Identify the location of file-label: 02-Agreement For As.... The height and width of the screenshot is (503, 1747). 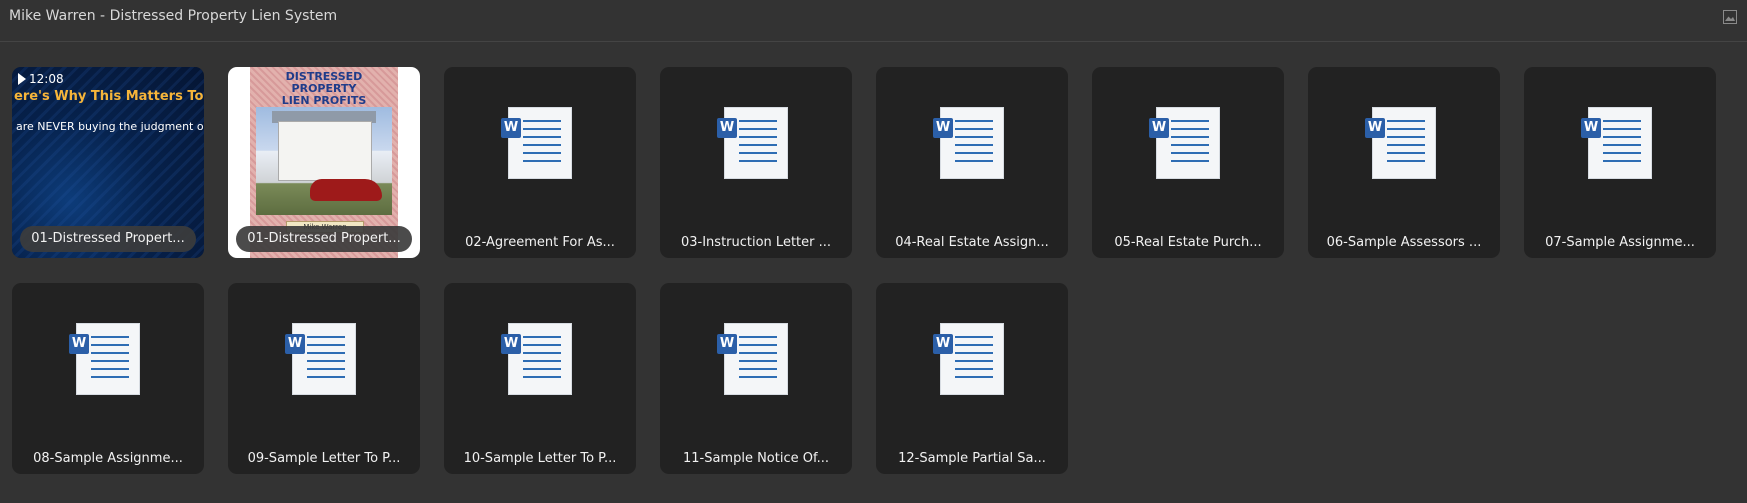
(540, 242).